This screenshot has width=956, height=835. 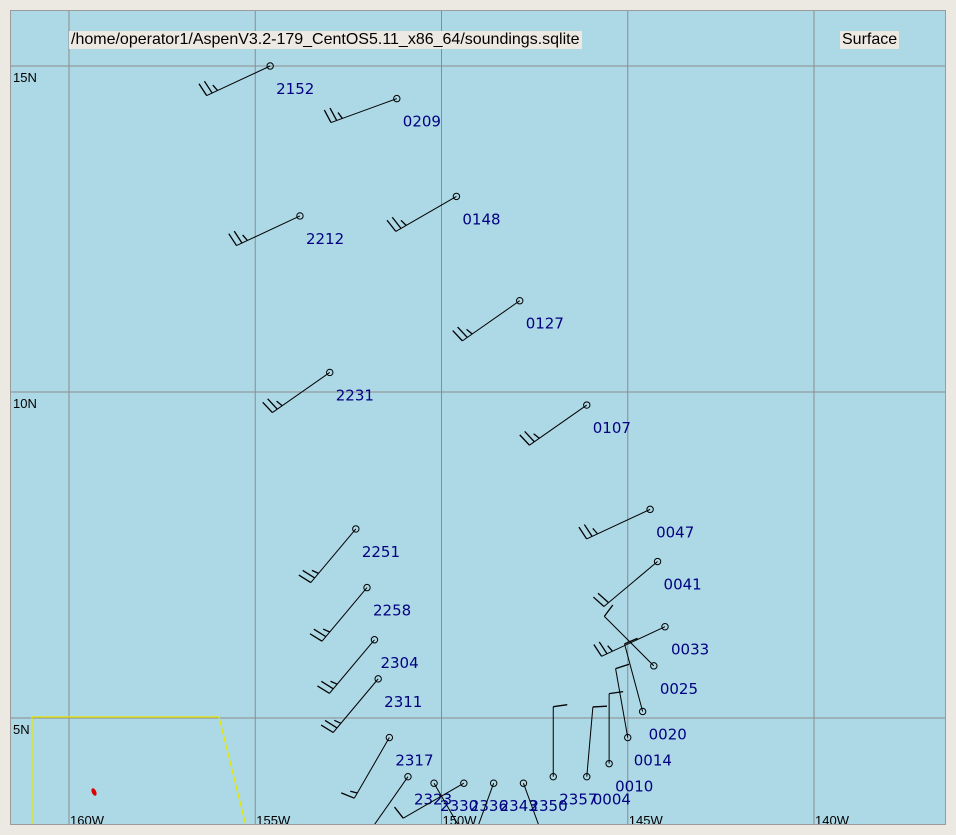 What do you see at coordinates (612, 428) in the screenshot?
I see `station-label: 0107` at bounding box center [612, 428].